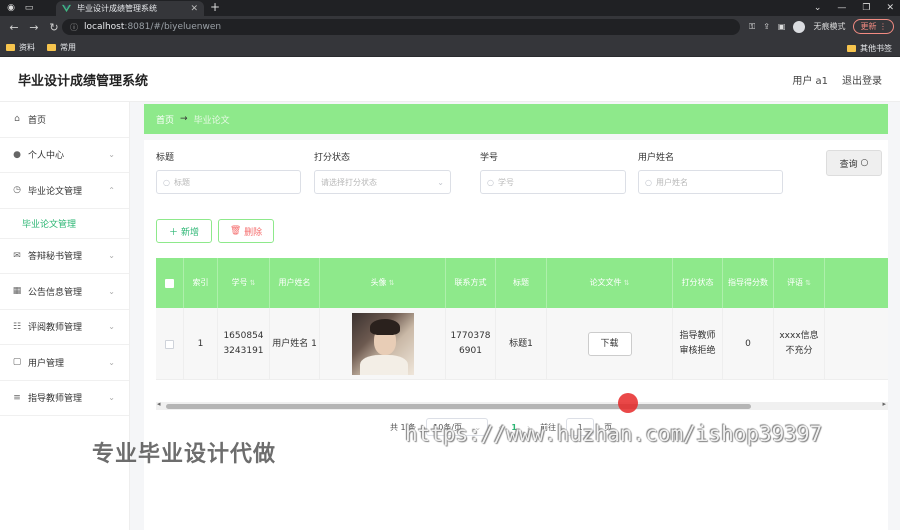 The width and height of the screenshot is (900, 530). Describe the element at coordinates (818, 8) in the screenshot. I see `tab-search-icon: ⌄` at that location.